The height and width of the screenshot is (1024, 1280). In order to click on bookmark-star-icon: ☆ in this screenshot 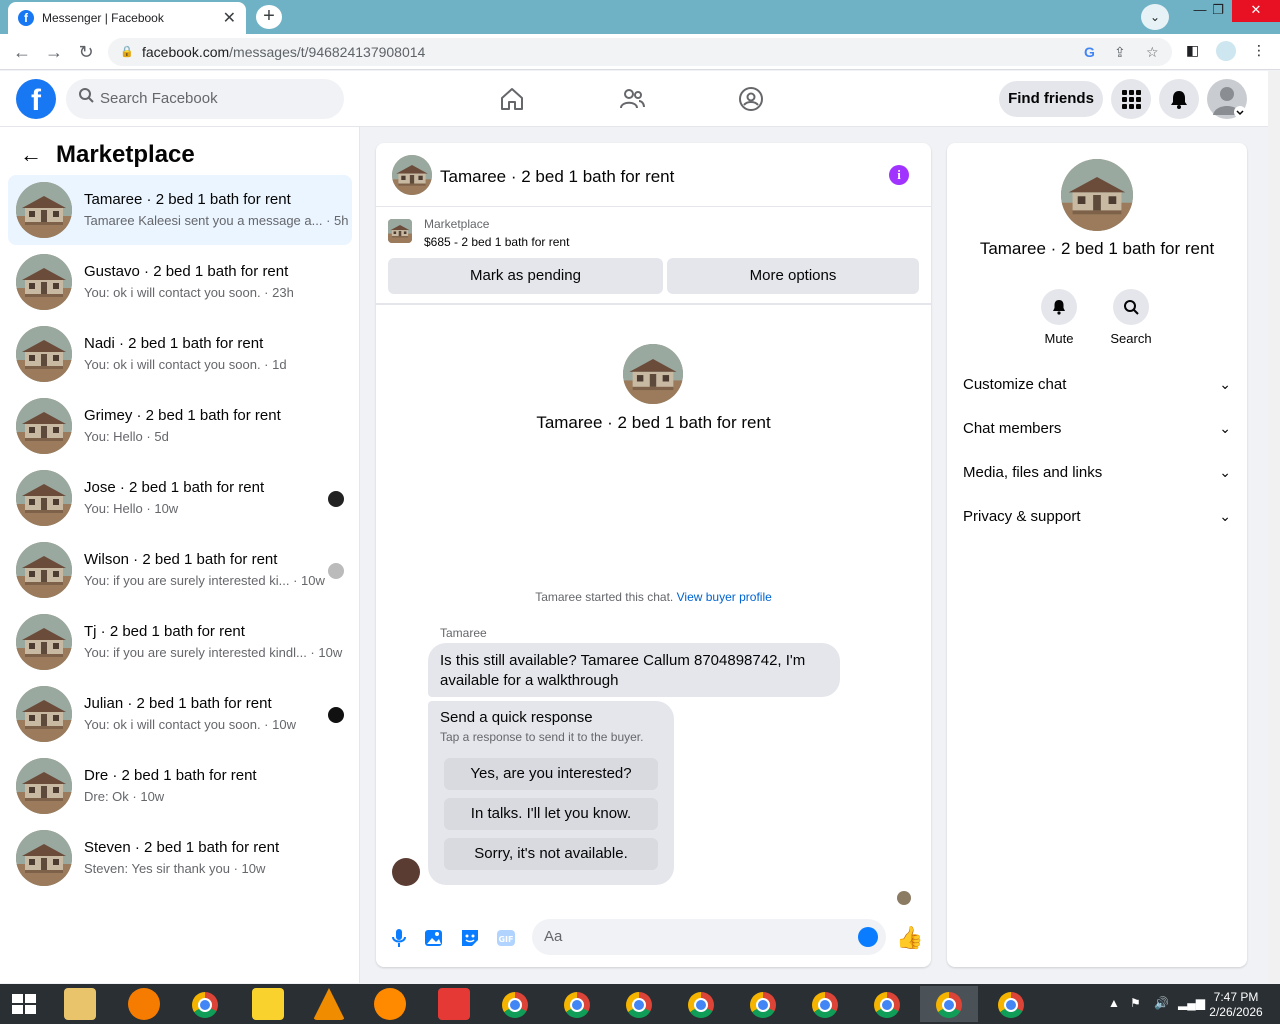, I will do `click(1152, 52)`.